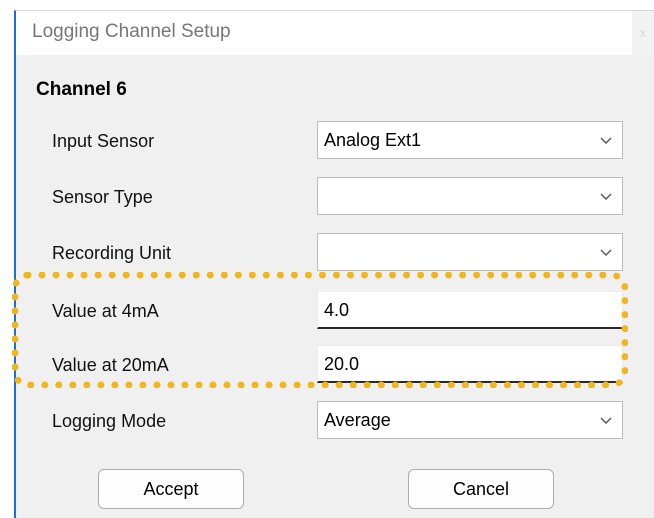 Image resolution: width=654 pixels, height=518 pixels. What do you see at coordinates (112, 253) in the screenshot?
I see `recording-unit-label: Recording Unit` at bounding box center [112, 253].